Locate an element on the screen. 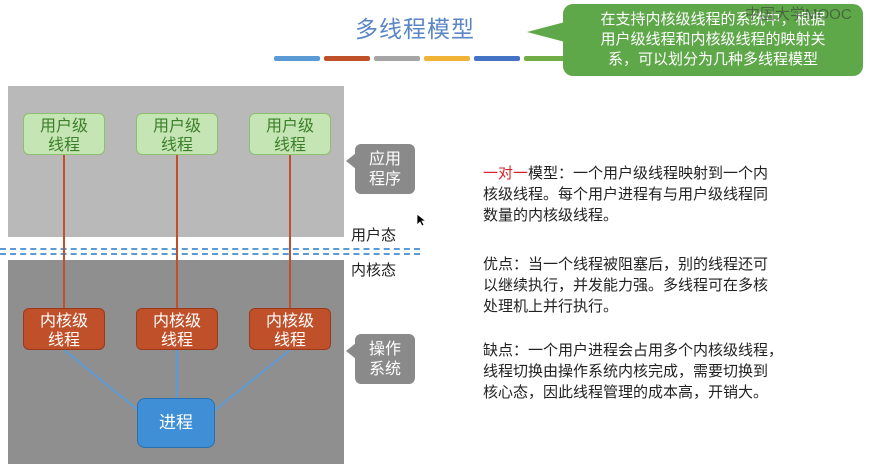 The height and width of the screenshot is (467, 871). user-thread-3-line1: 用户级 is located at coordinates (289, 125).